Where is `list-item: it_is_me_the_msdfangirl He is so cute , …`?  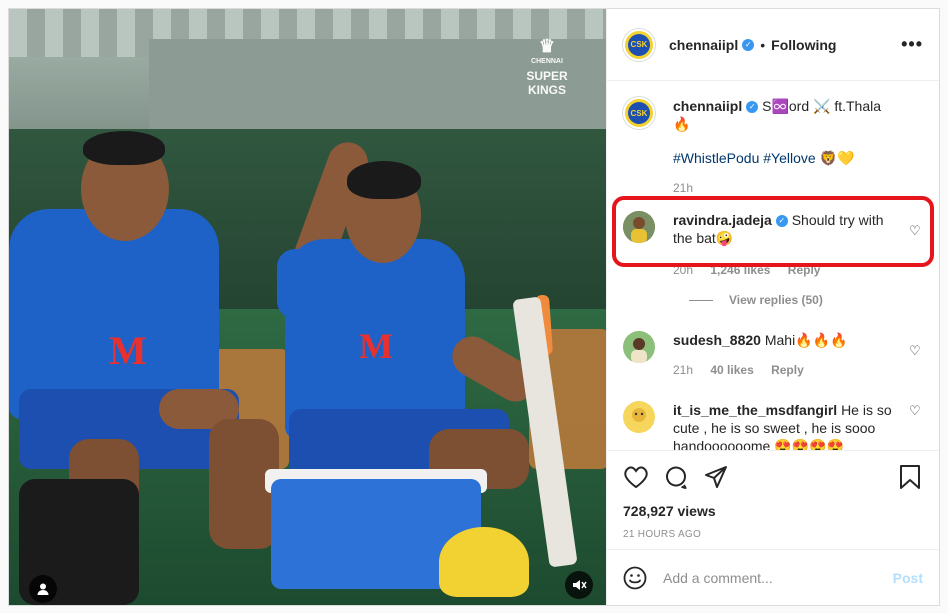 list-item: it_is_me_the_msdfangirl He is so cute , … is located at coordinates (773, 425).